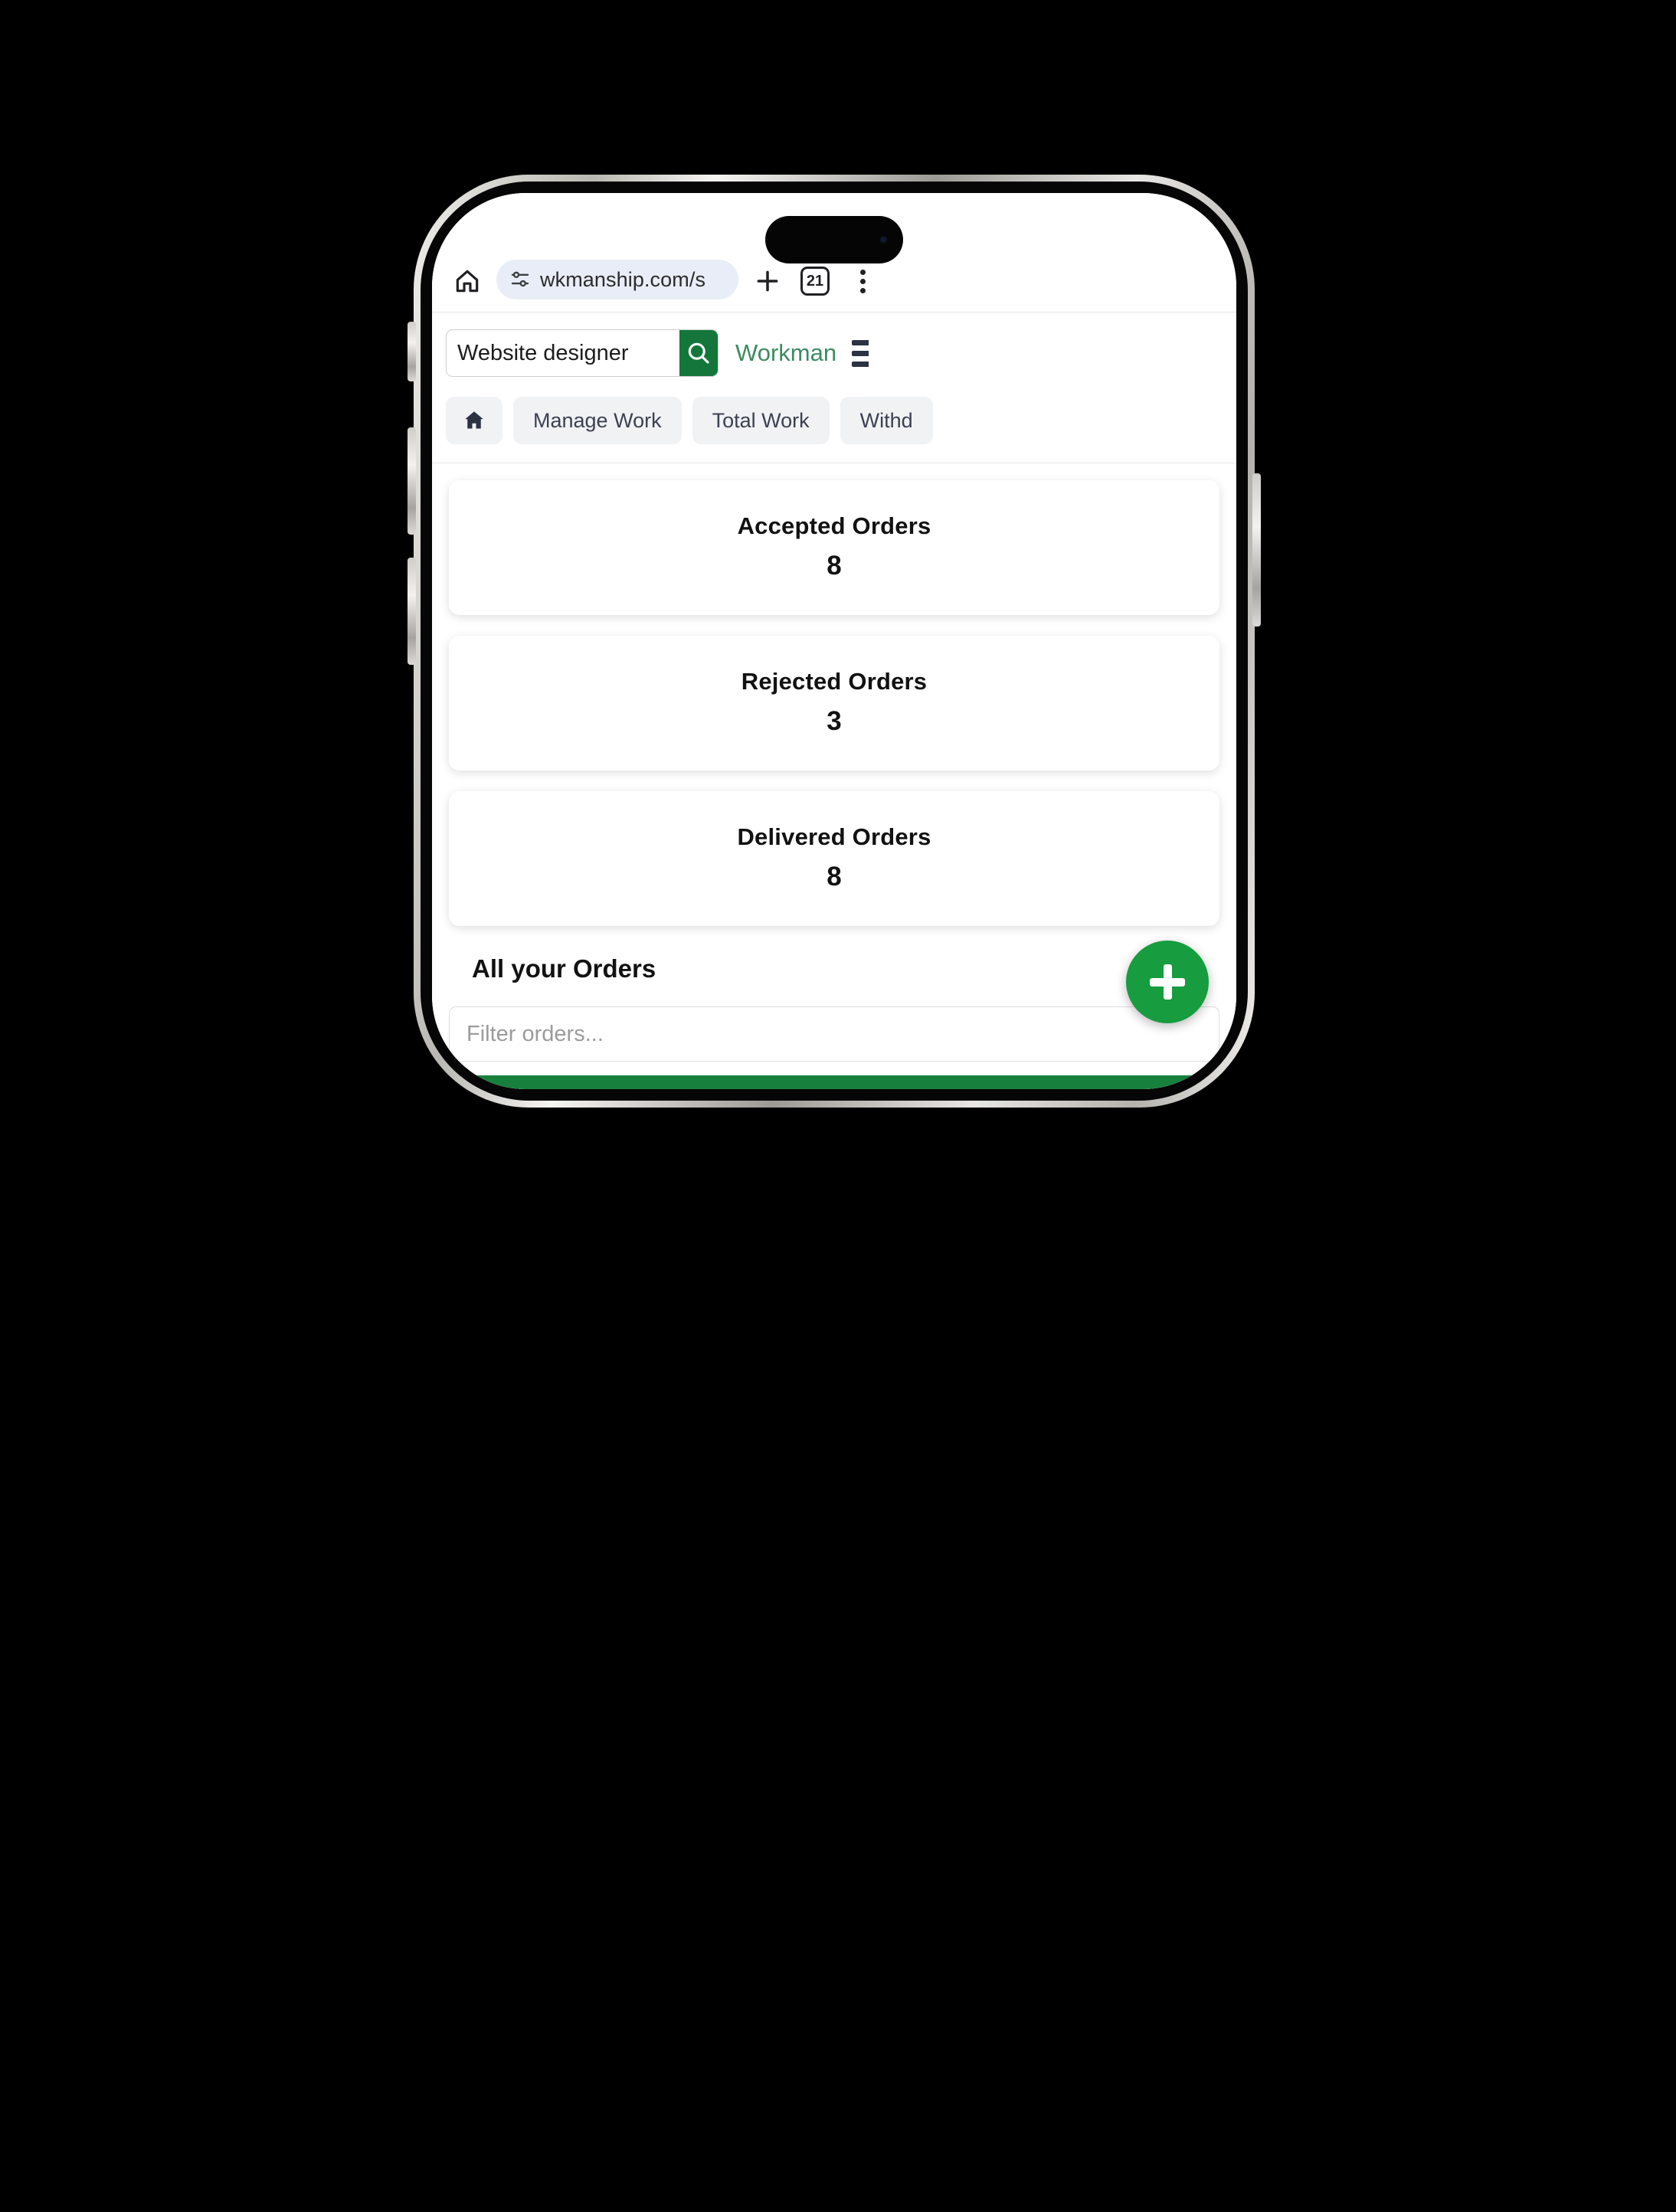  I want to click on browser-home-button, so click(467, 281).